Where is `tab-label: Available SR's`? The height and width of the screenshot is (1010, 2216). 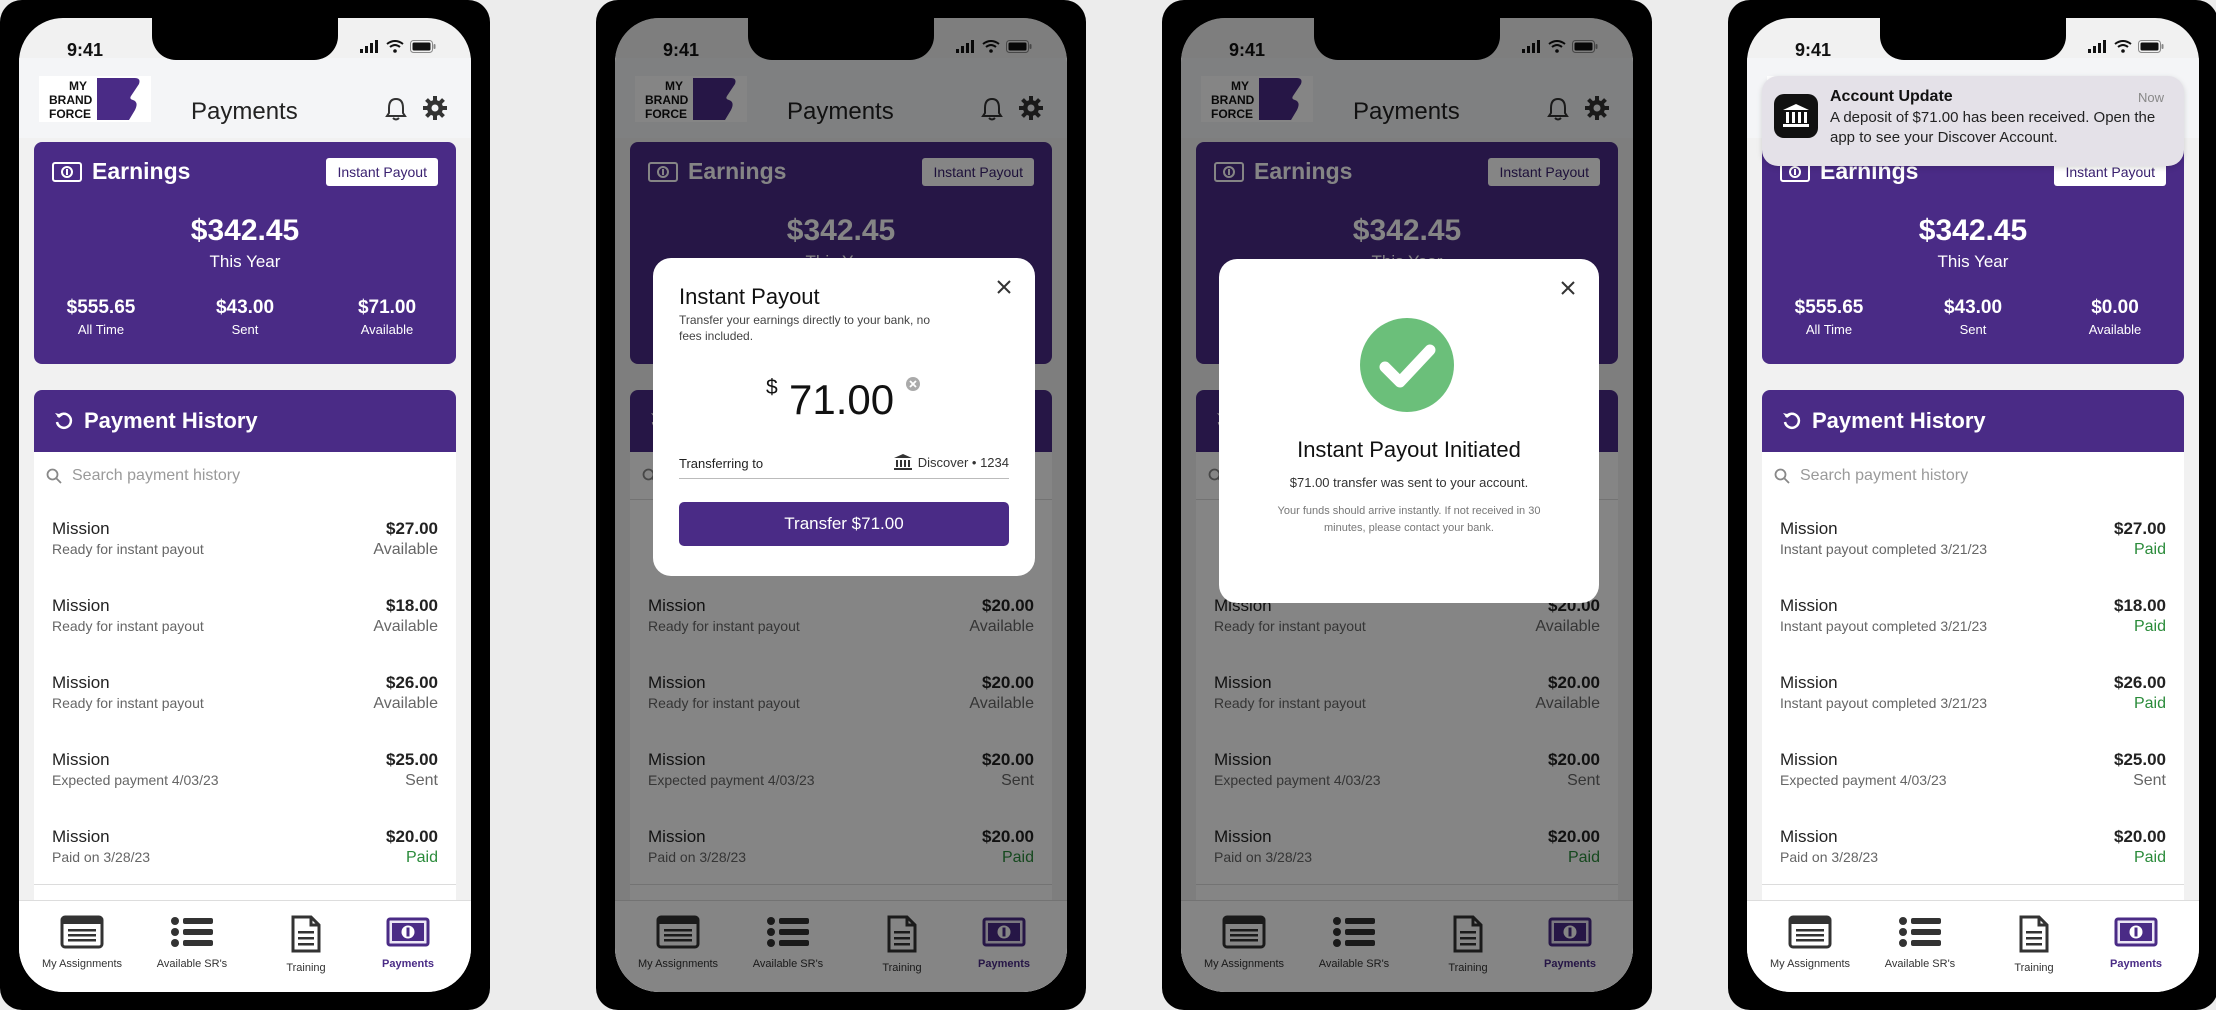 tab-label: Available SR's is located at coordinates (192, 964).